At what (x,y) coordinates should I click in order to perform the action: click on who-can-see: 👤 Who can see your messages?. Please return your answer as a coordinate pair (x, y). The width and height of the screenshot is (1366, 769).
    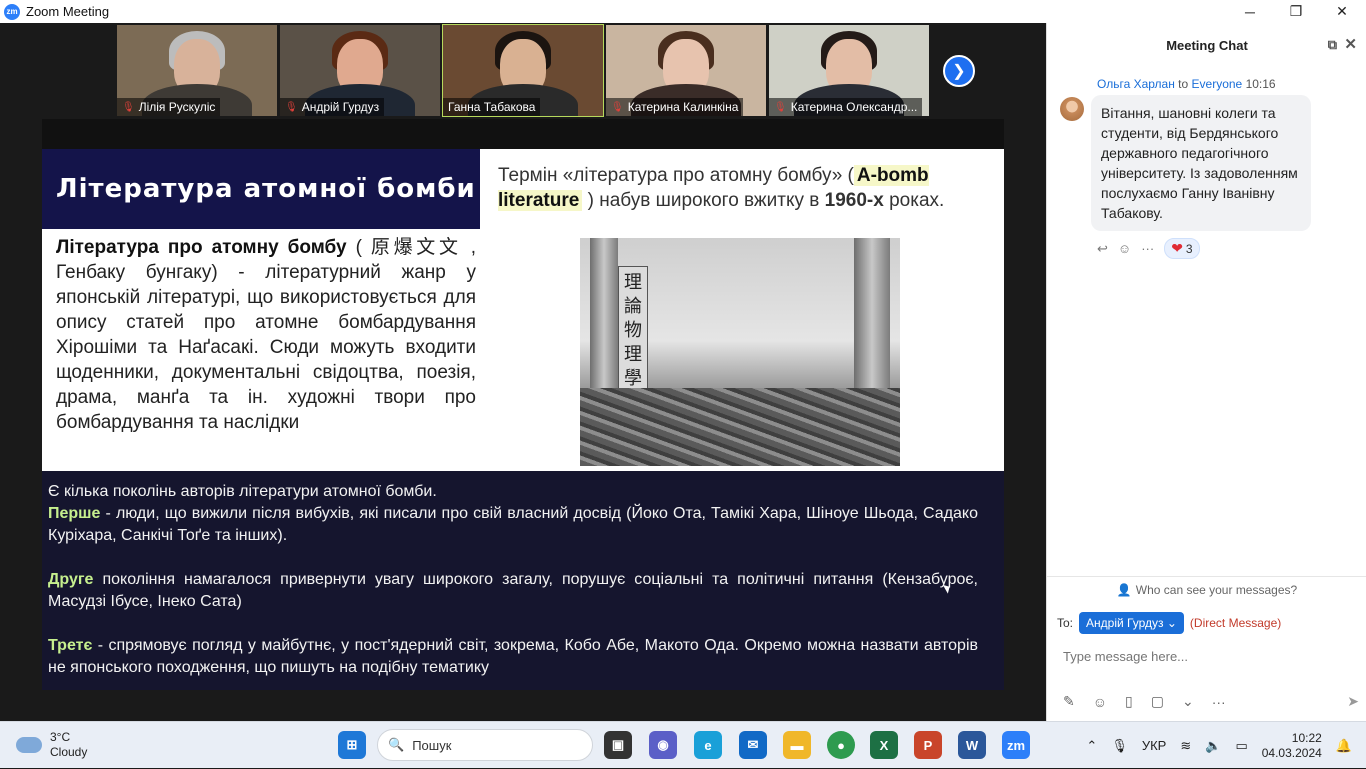
    Looking at the image, I should click on (1206, 589).